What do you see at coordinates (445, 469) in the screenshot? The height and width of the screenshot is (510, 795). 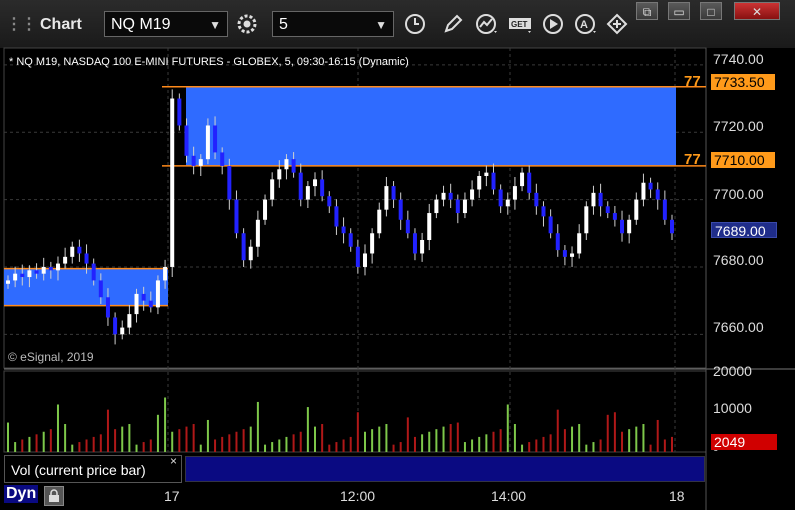 I see `legend-bar` at bounding box center [445, 469].